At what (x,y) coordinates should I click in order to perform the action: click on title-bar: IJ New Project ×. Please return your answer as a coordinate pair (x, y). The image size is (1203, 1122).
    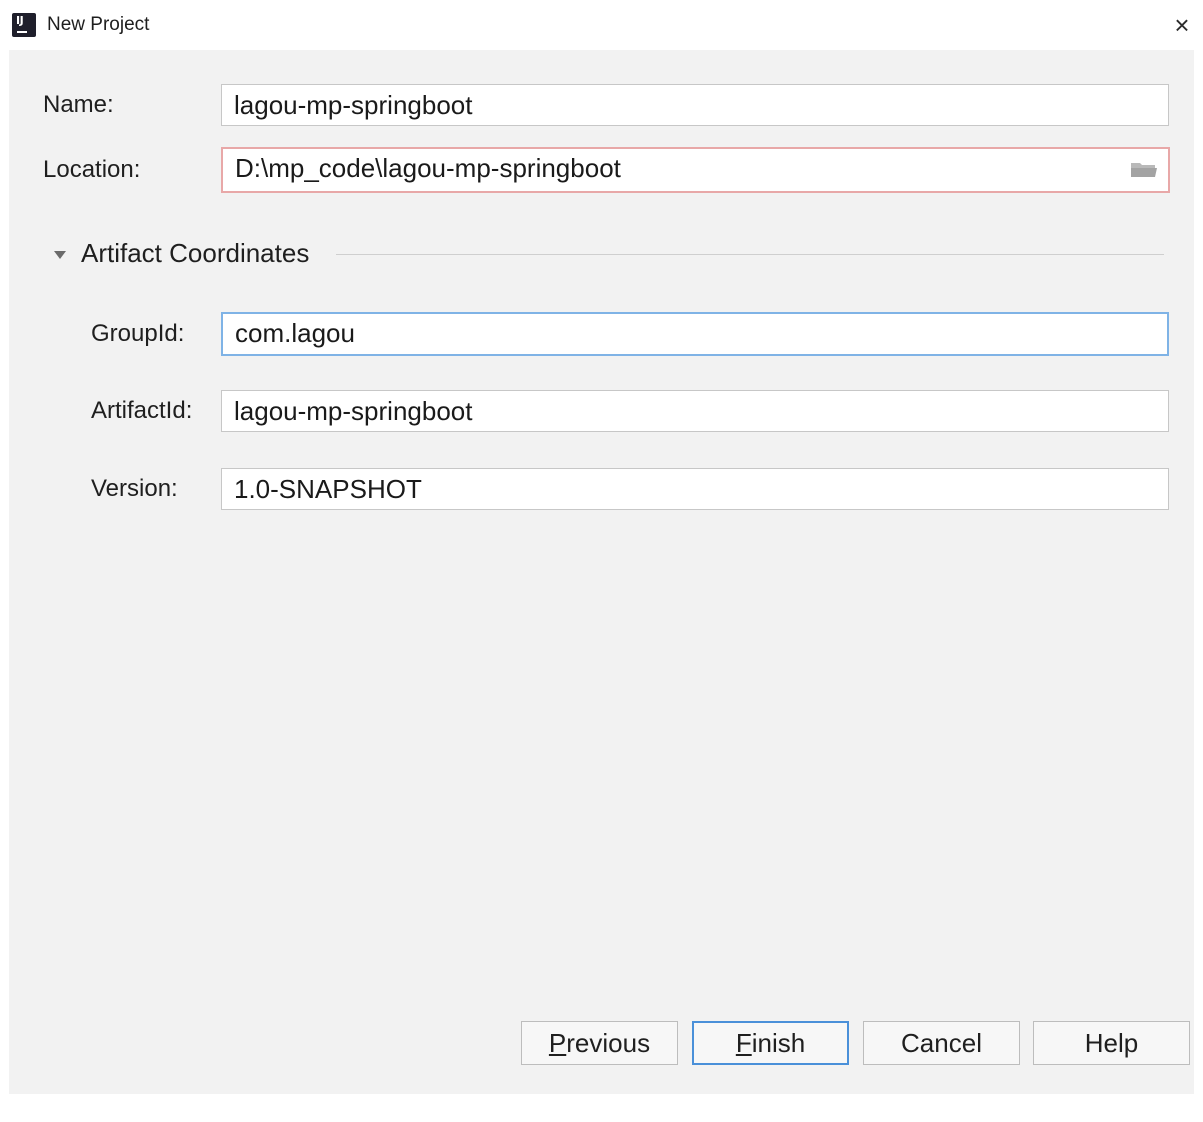
    Looking at the image, I should click on (601, 25).